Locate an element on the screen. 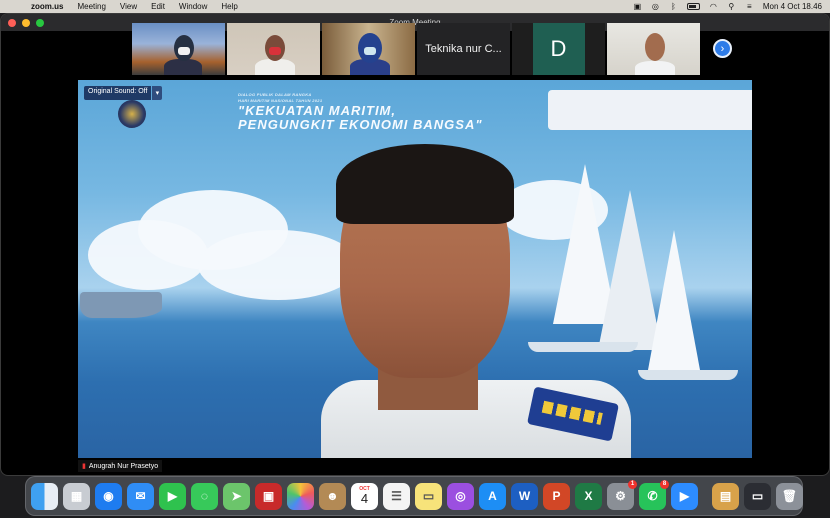 This screenshot has height=518, width=830. photo-booth-icon: ▣ is located at coordinates (268, 496).